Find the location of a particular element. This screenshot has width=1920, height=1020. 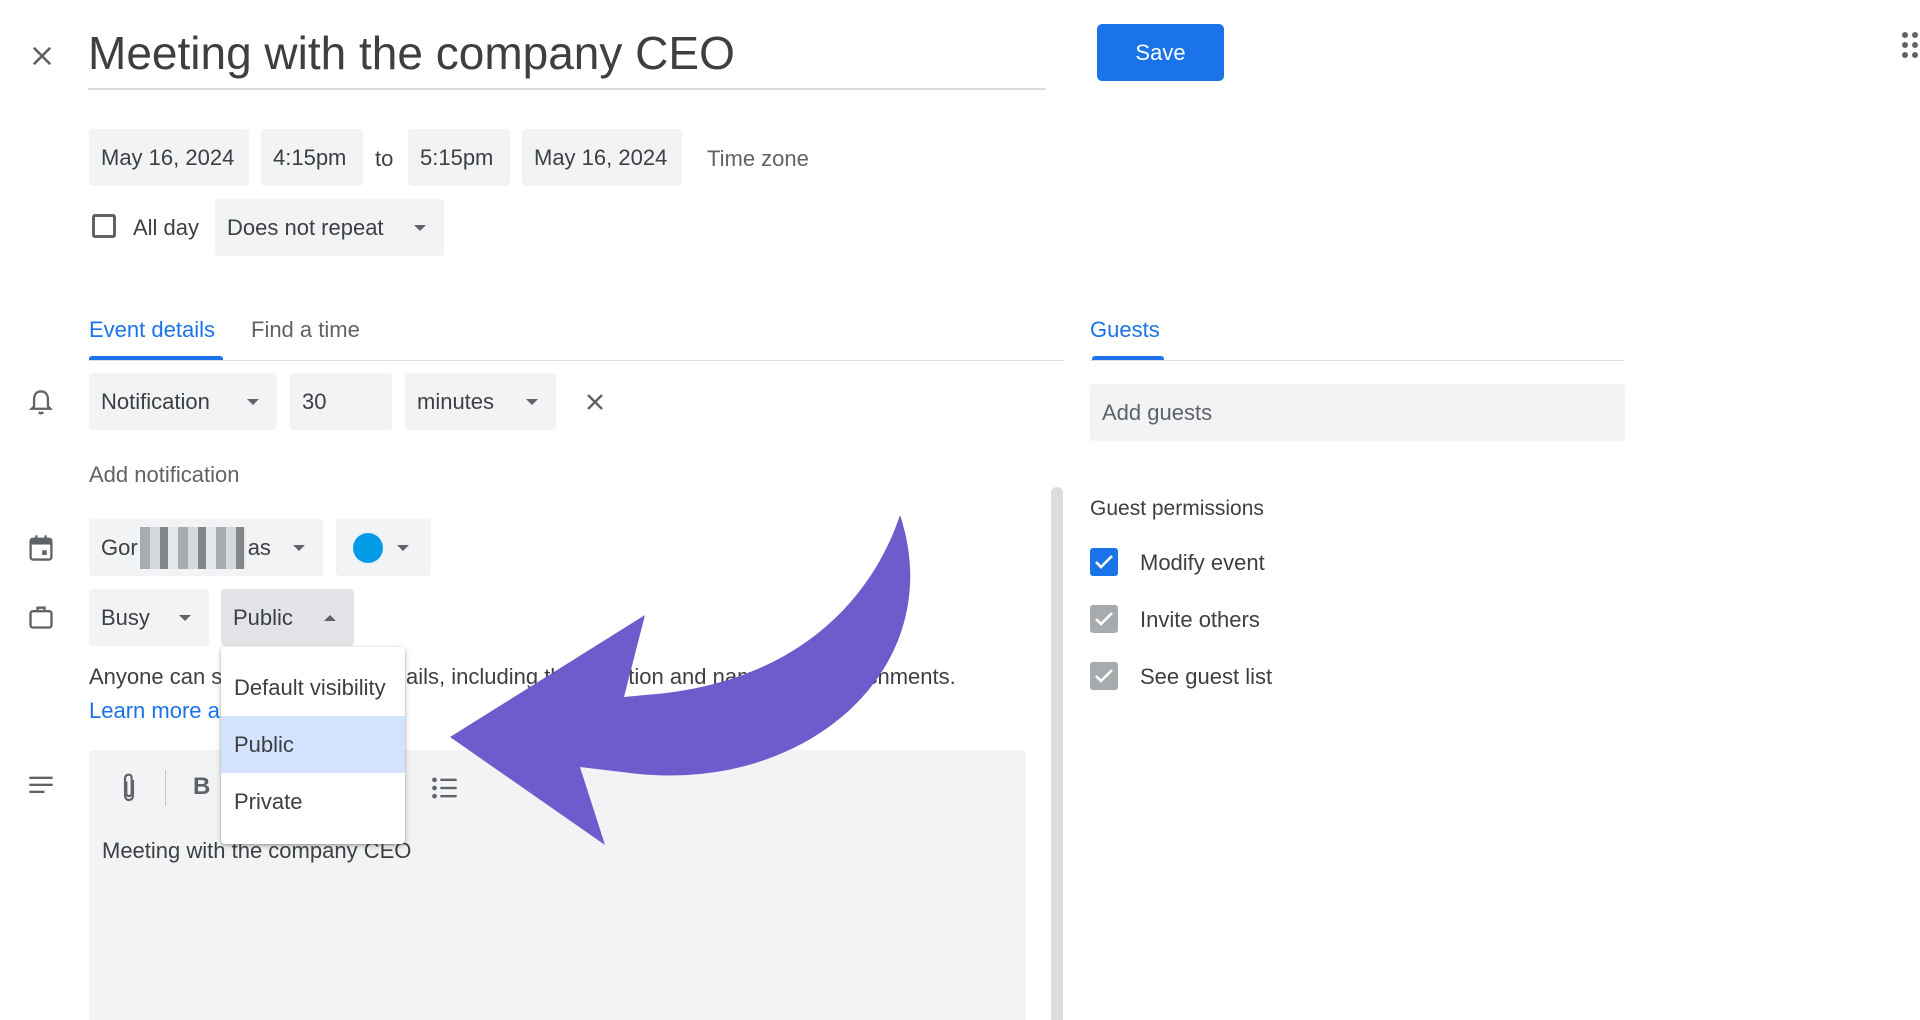

visibility-menu: Default visibility Public Private is located at coordinates (313, 745).